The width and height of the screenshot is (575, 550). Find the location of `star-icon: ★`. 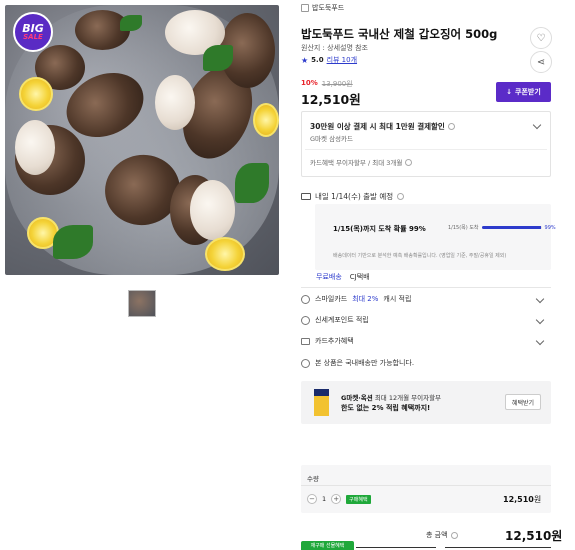

star-icon: ★ is located at coordinates (305, 60).